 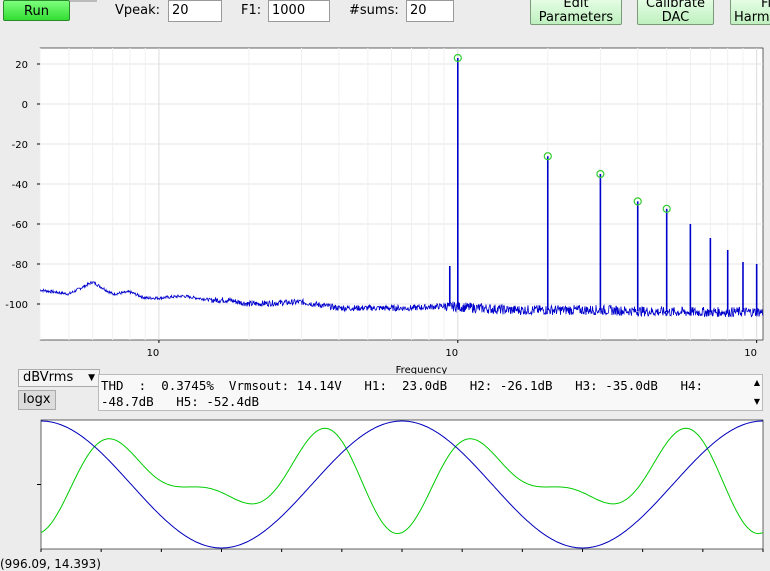 I want to click on vpeak-input: 20, so click(x=195, y=11).